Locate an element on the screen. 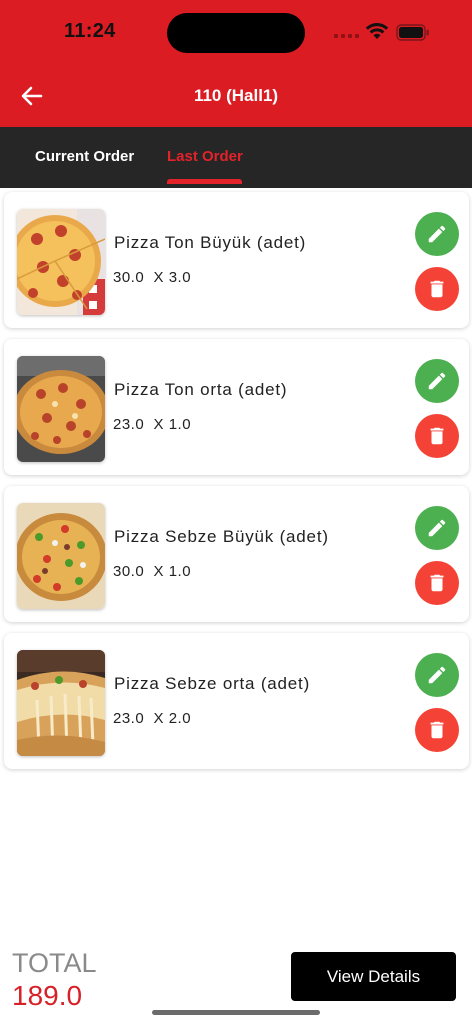 This screenshot has width=472, height=1024. tab-last-order: Last Order is located at coordinates (205, 156).